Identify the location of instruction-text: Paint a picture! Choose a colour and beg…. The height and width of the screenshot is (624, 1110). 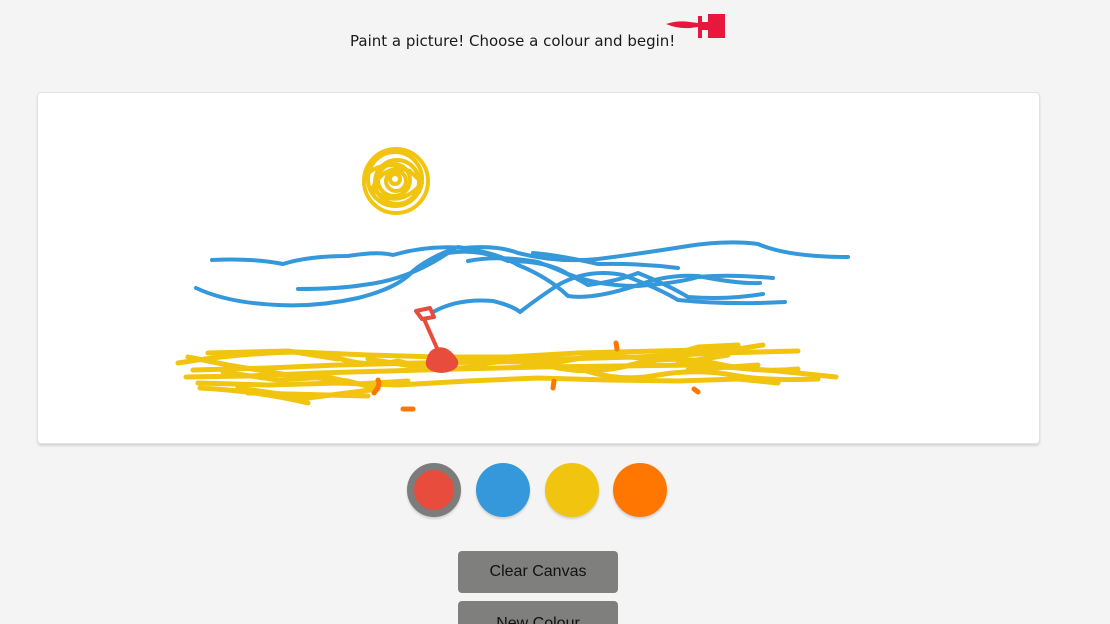
(513, 41).